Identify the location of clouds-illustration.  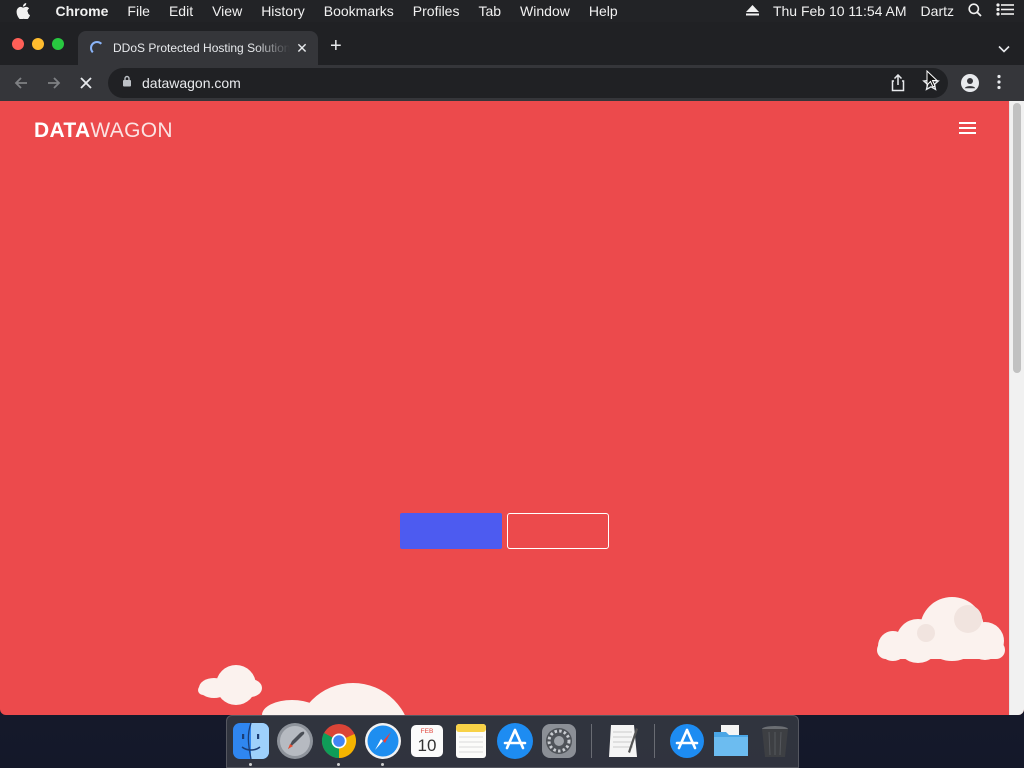
(601, 656).